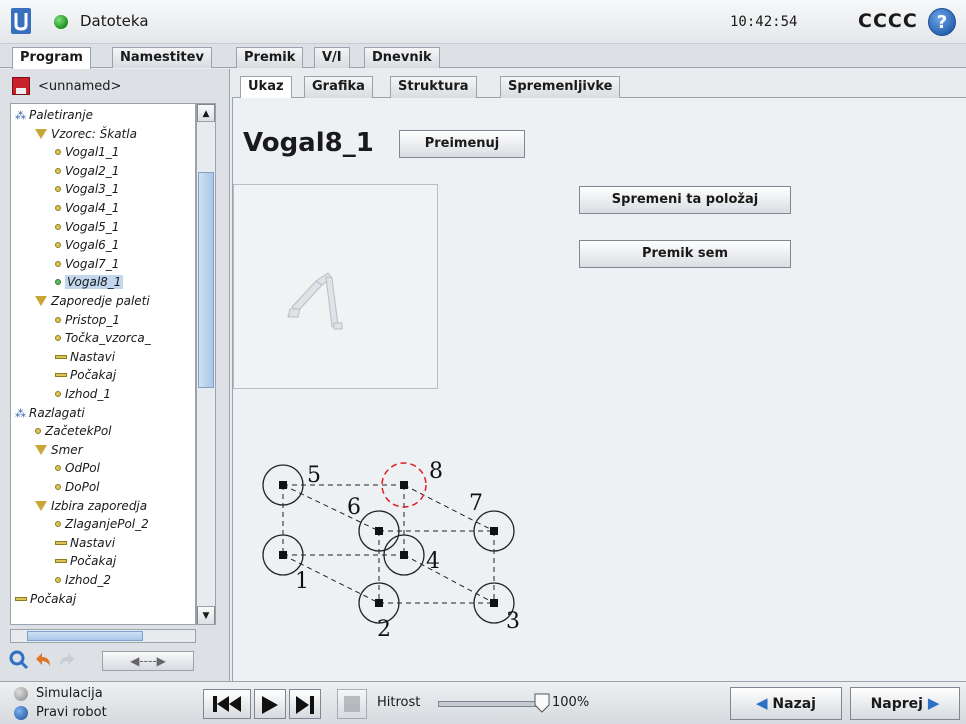 Image resolution: width=966 pixels, height=724 pixels. I want to click on back-button: ◀ Nazaj, so click(786, 703).